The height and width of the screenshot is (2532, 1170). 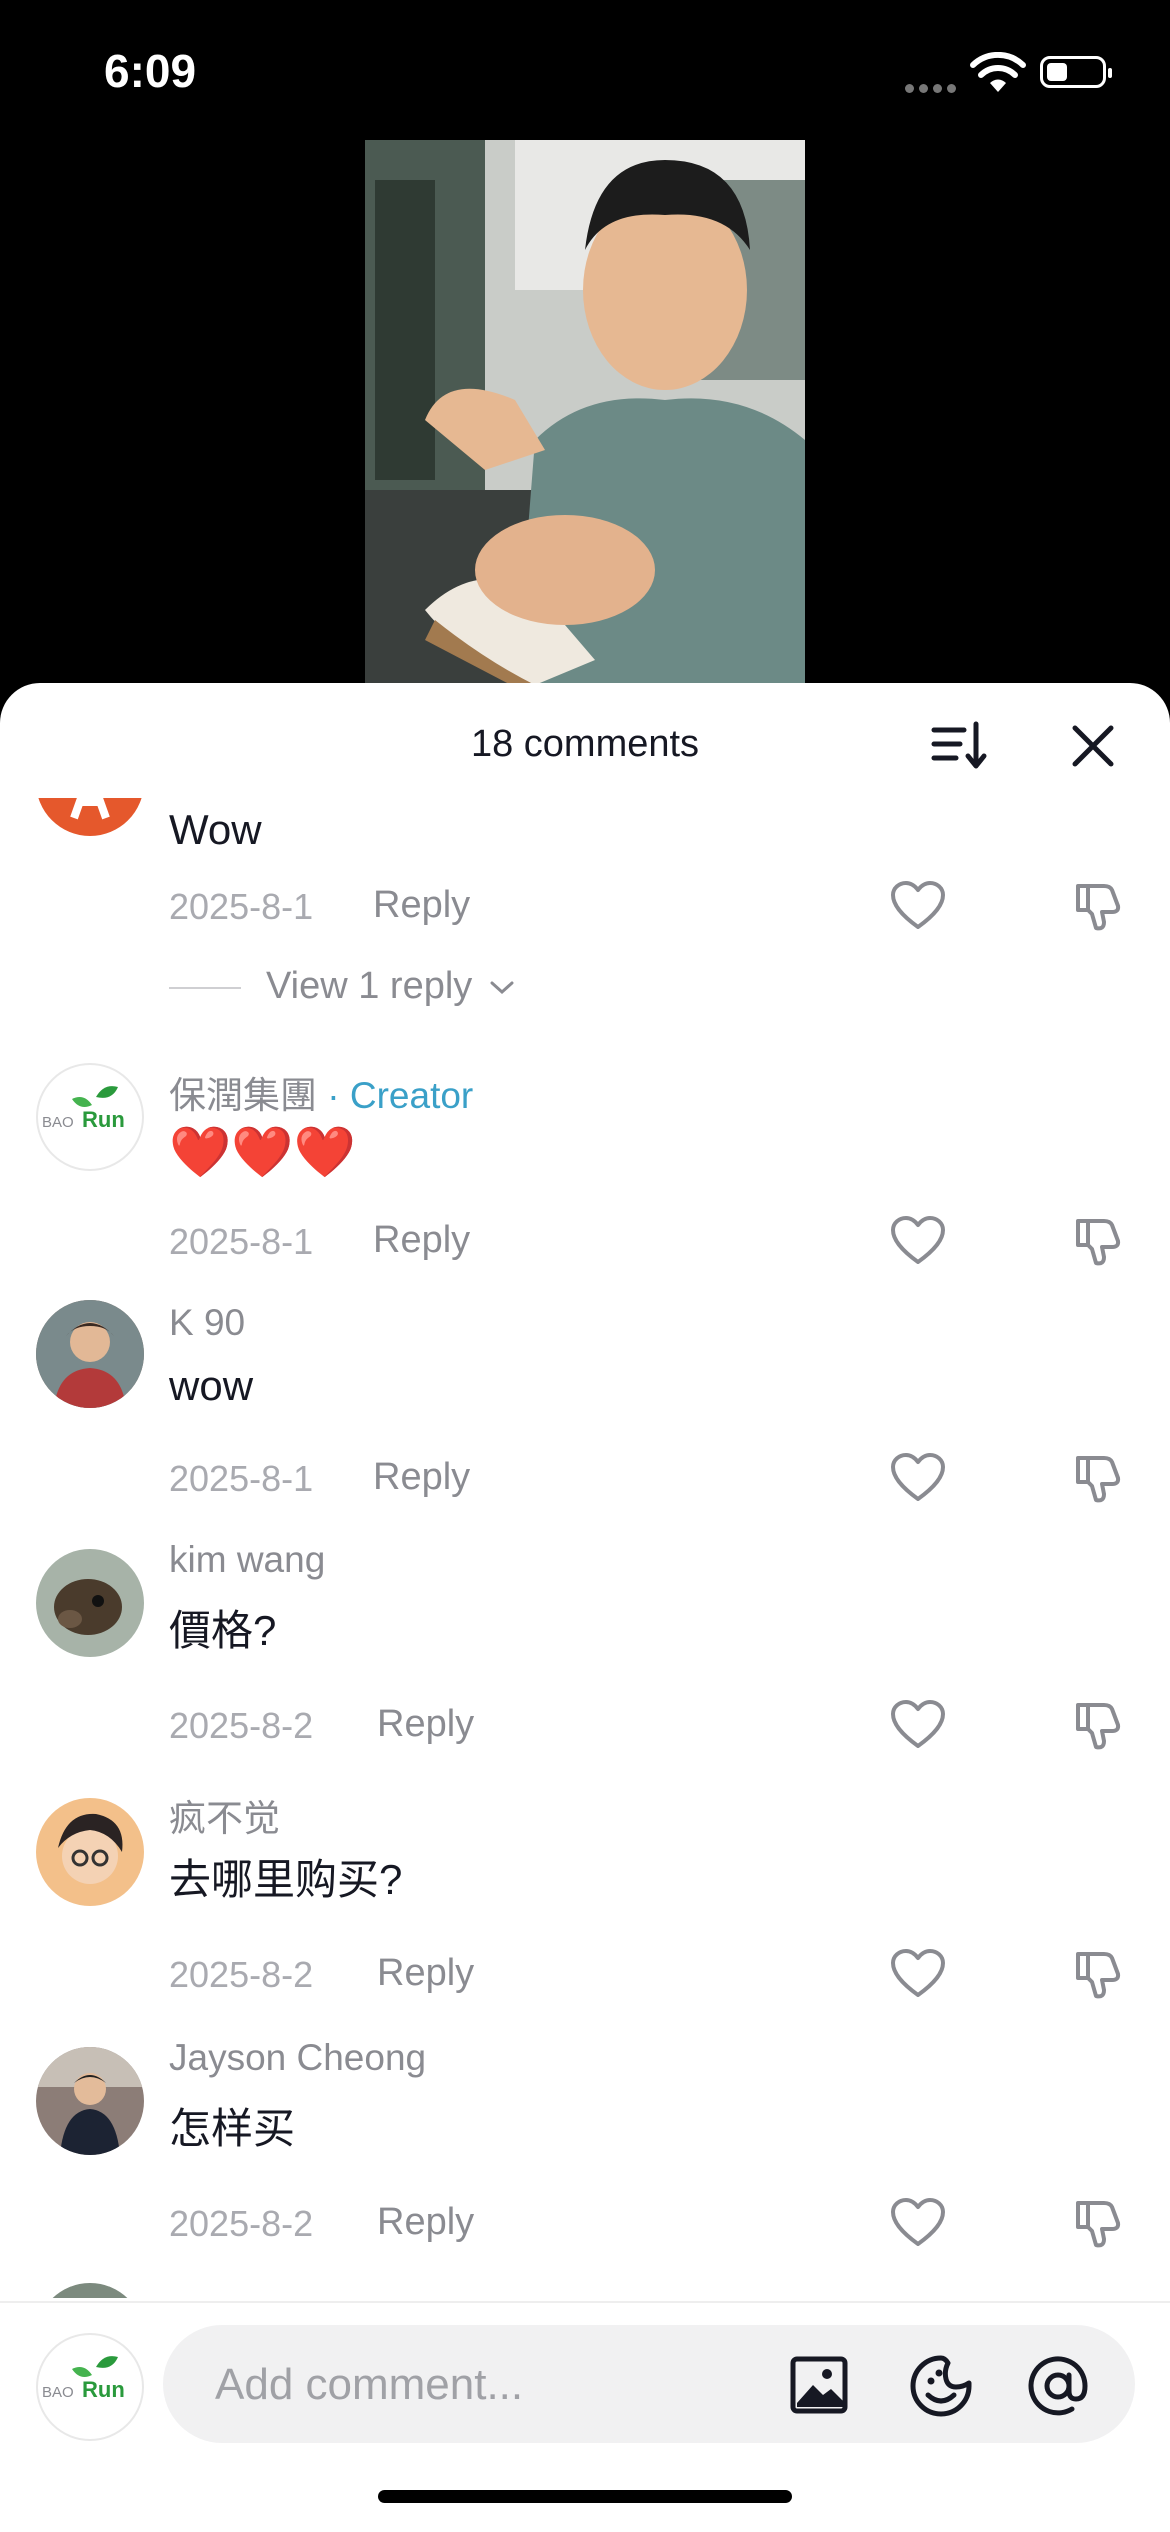 I want to click on cellular-signal-icon, so click(x=933, y=89).